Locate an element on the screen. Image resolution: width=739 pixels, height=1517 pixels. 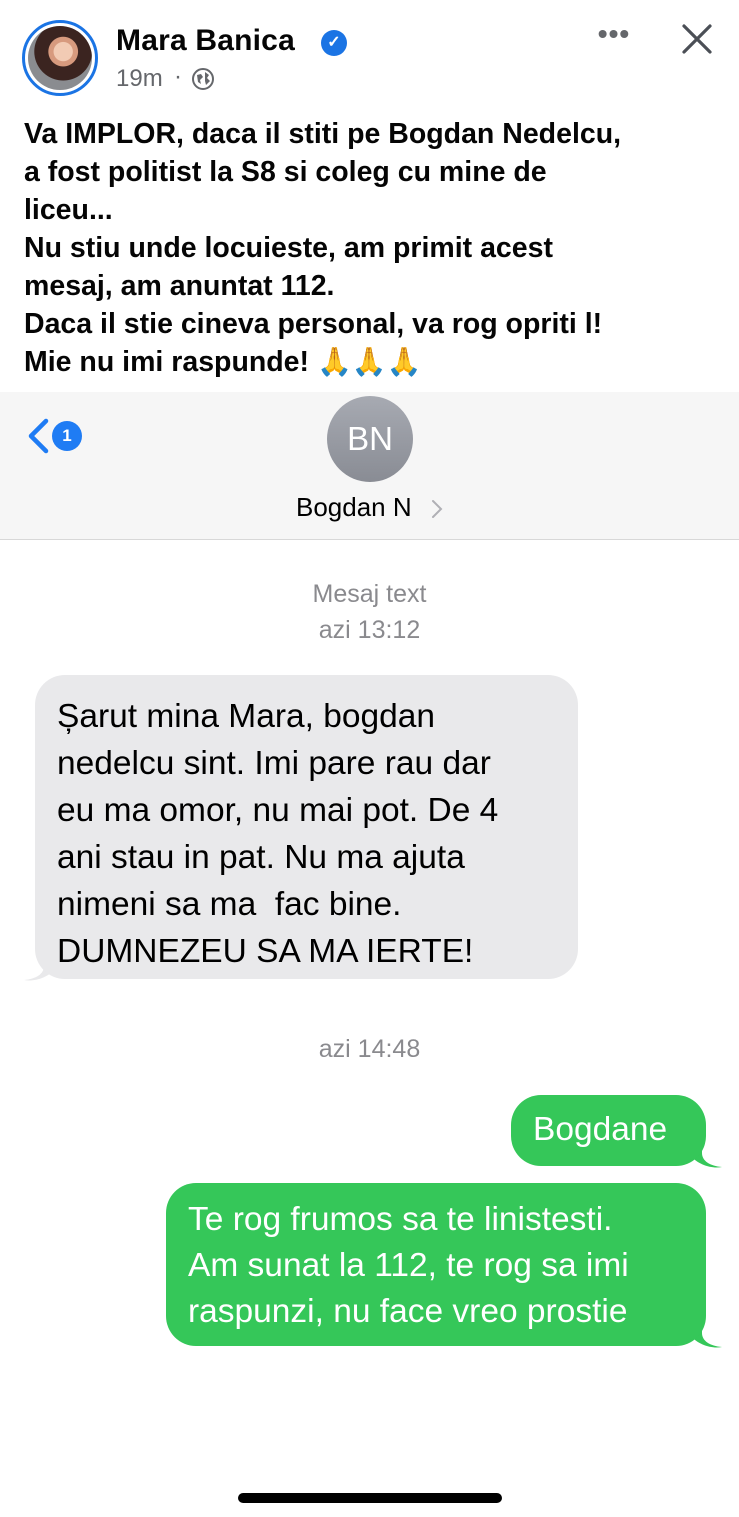
more-icon: ••• is located at coordinates (614, 37).